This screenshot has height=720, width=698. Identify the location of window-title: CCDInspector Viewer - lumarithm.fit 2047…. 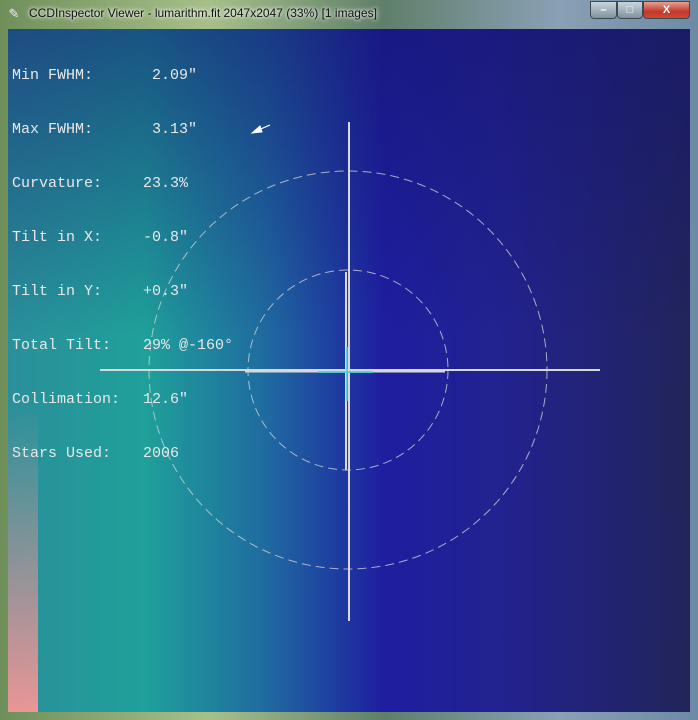
(203, 13).